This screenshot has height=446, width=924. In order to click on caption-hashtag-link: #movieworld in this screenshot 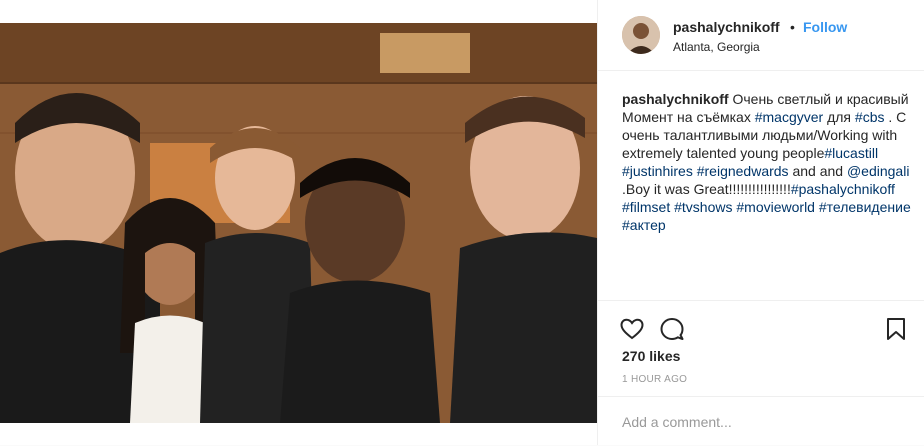, I will do `click(775, 207)`.